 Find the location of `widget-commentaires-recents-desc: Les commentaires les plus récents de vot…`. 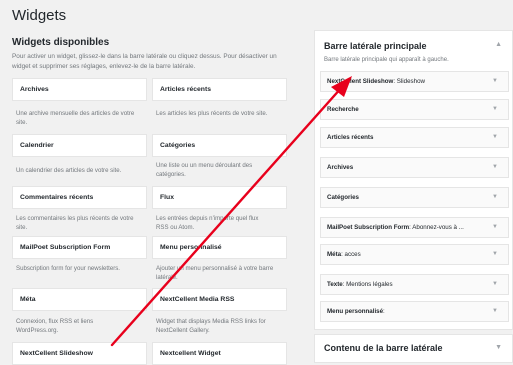

widget-commentaires-recents-desc: Les commentaires les plus récents de vot… is located at coordinates (75, 223).